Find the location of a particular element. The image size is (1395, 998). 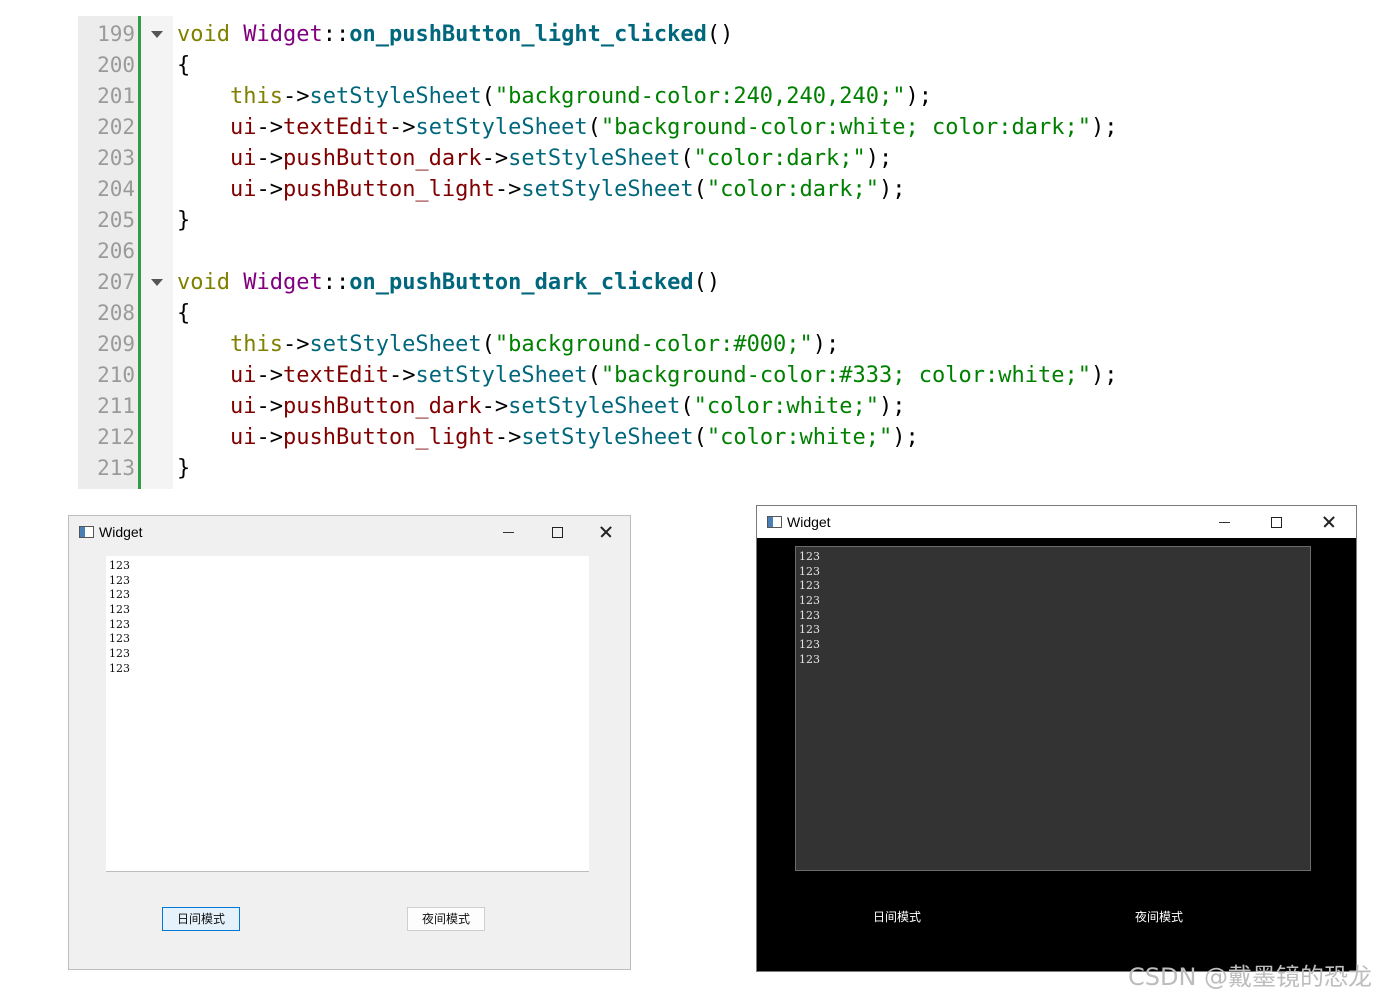

code-token: "background-color:#333; color:white;" is located at coordinates (845, 375).